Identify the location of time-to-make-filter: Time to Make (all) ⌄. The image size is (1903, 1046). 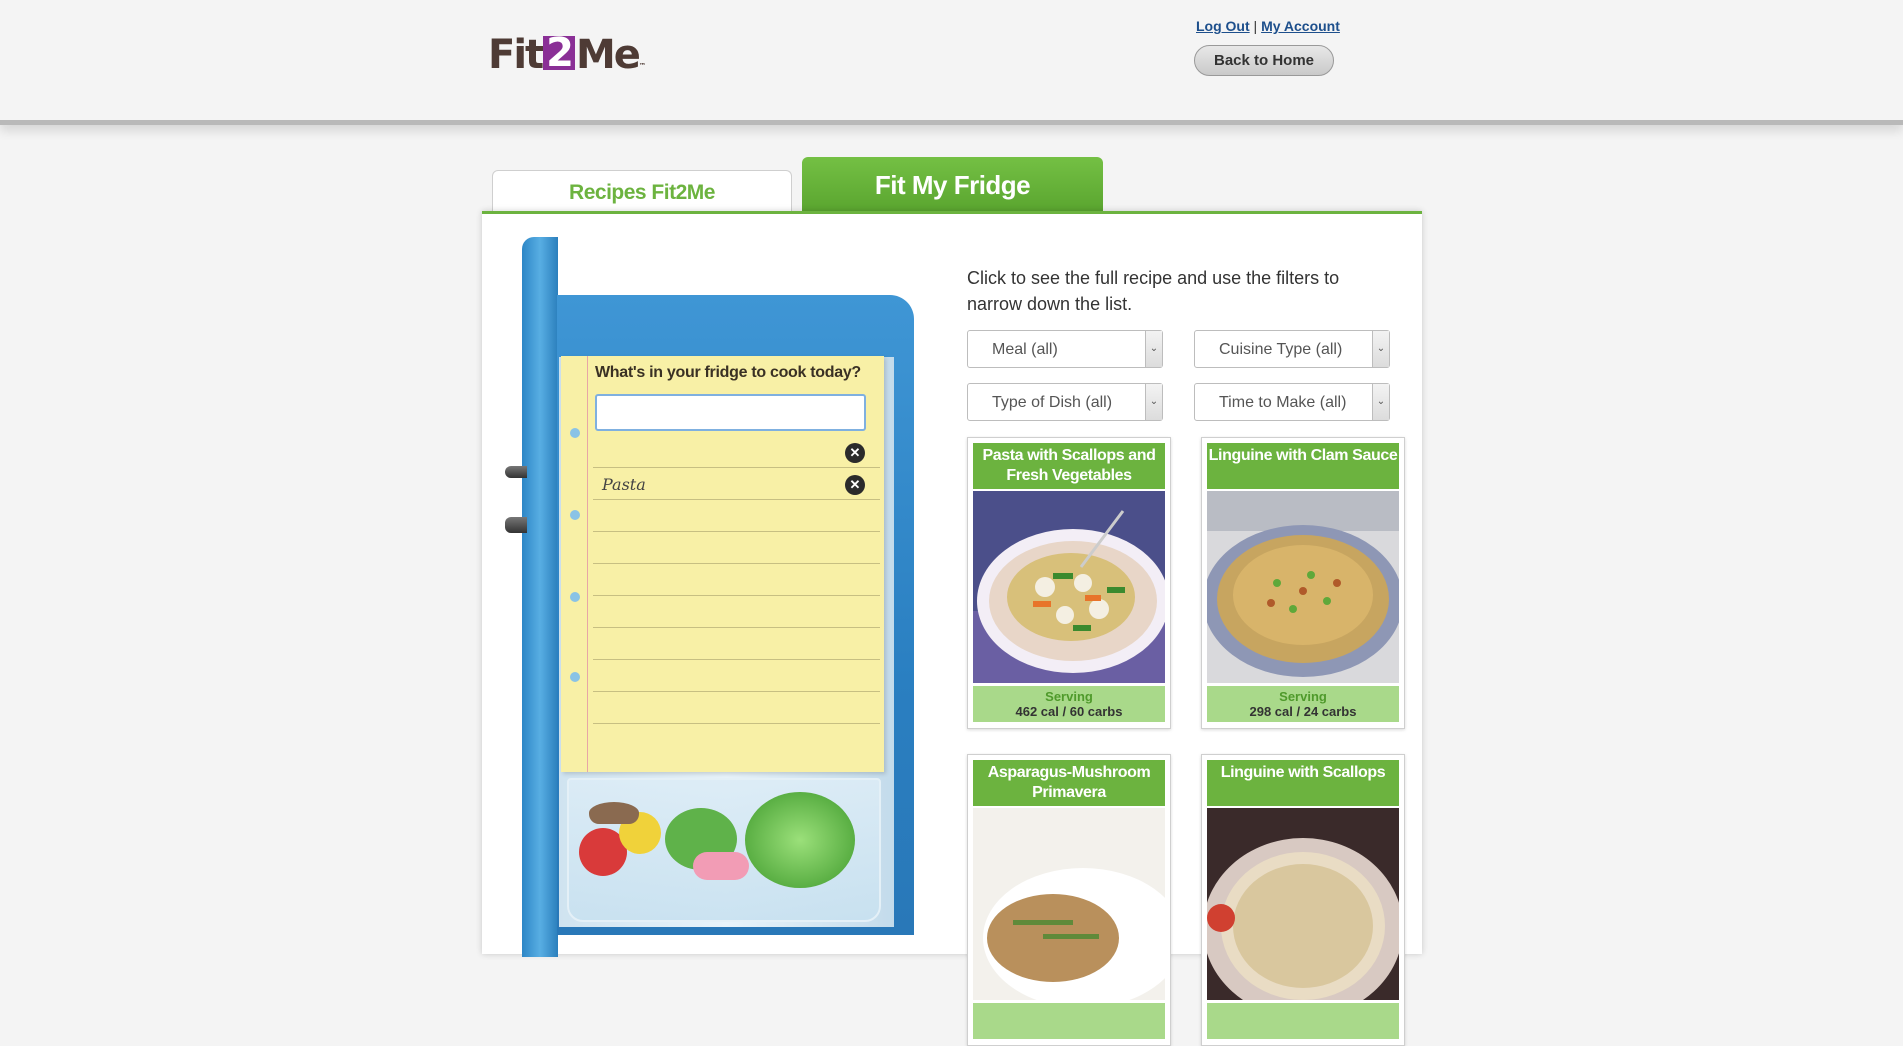
(1292, 402).